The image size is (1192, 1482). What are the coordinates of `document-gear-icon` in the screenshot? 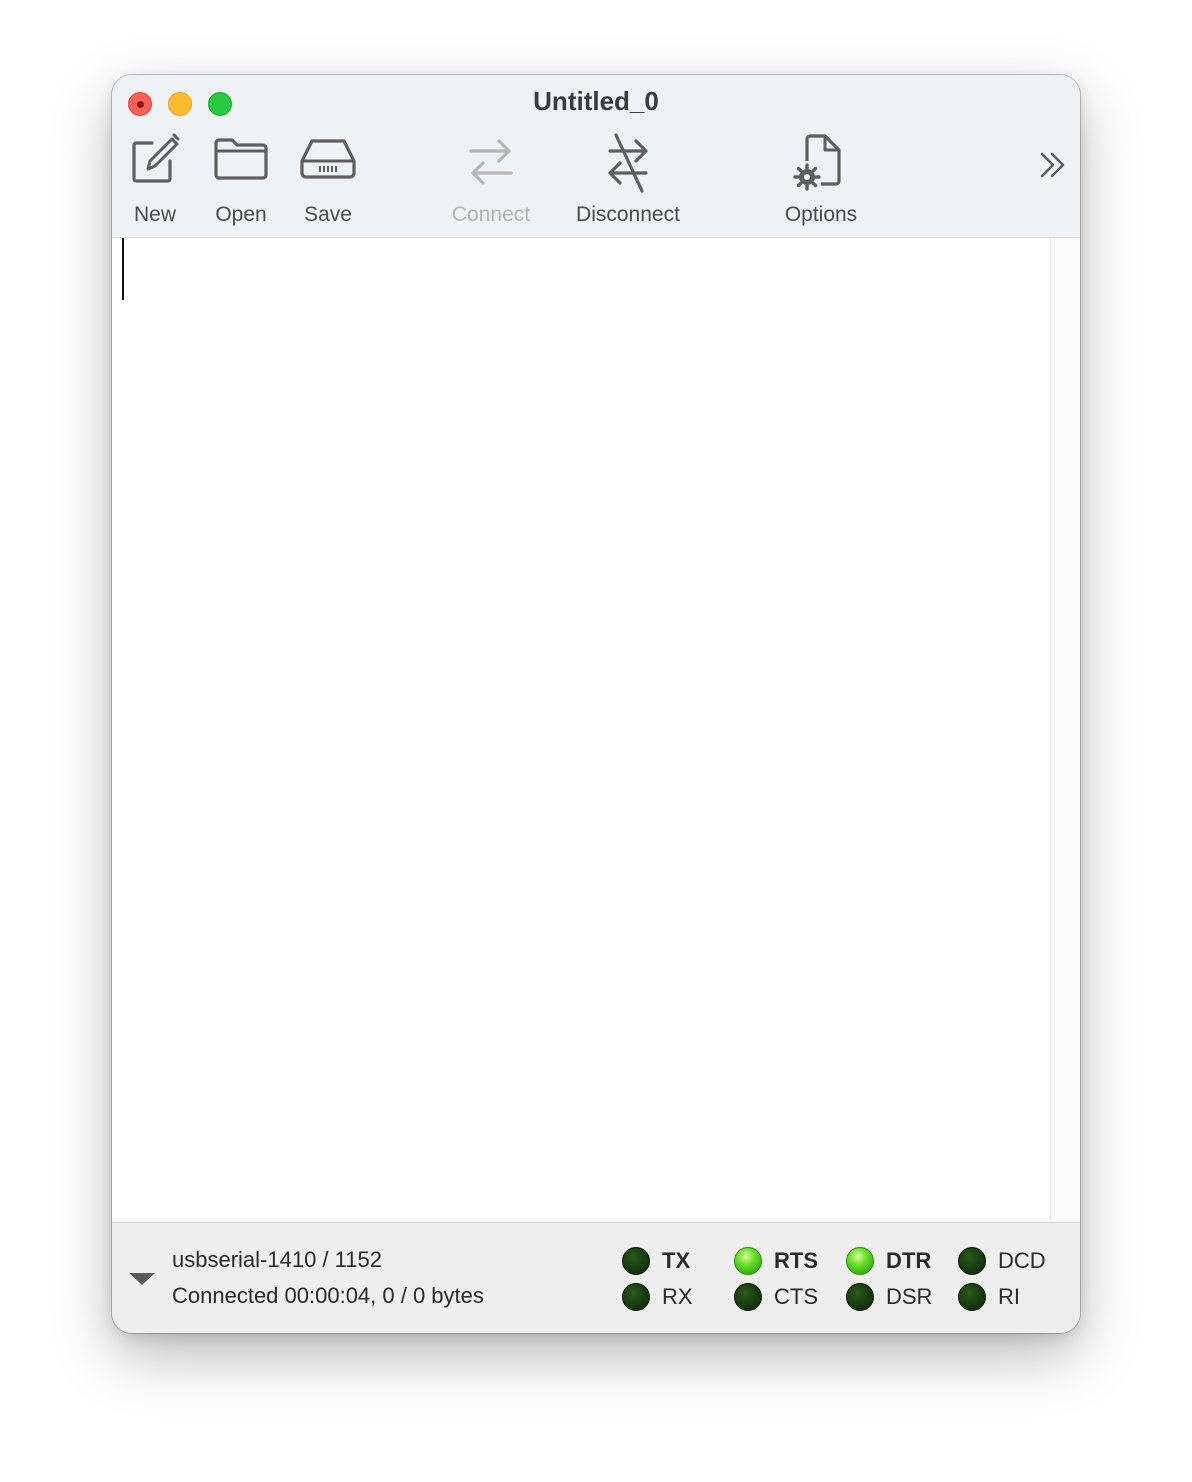 It's located at (817, 162).